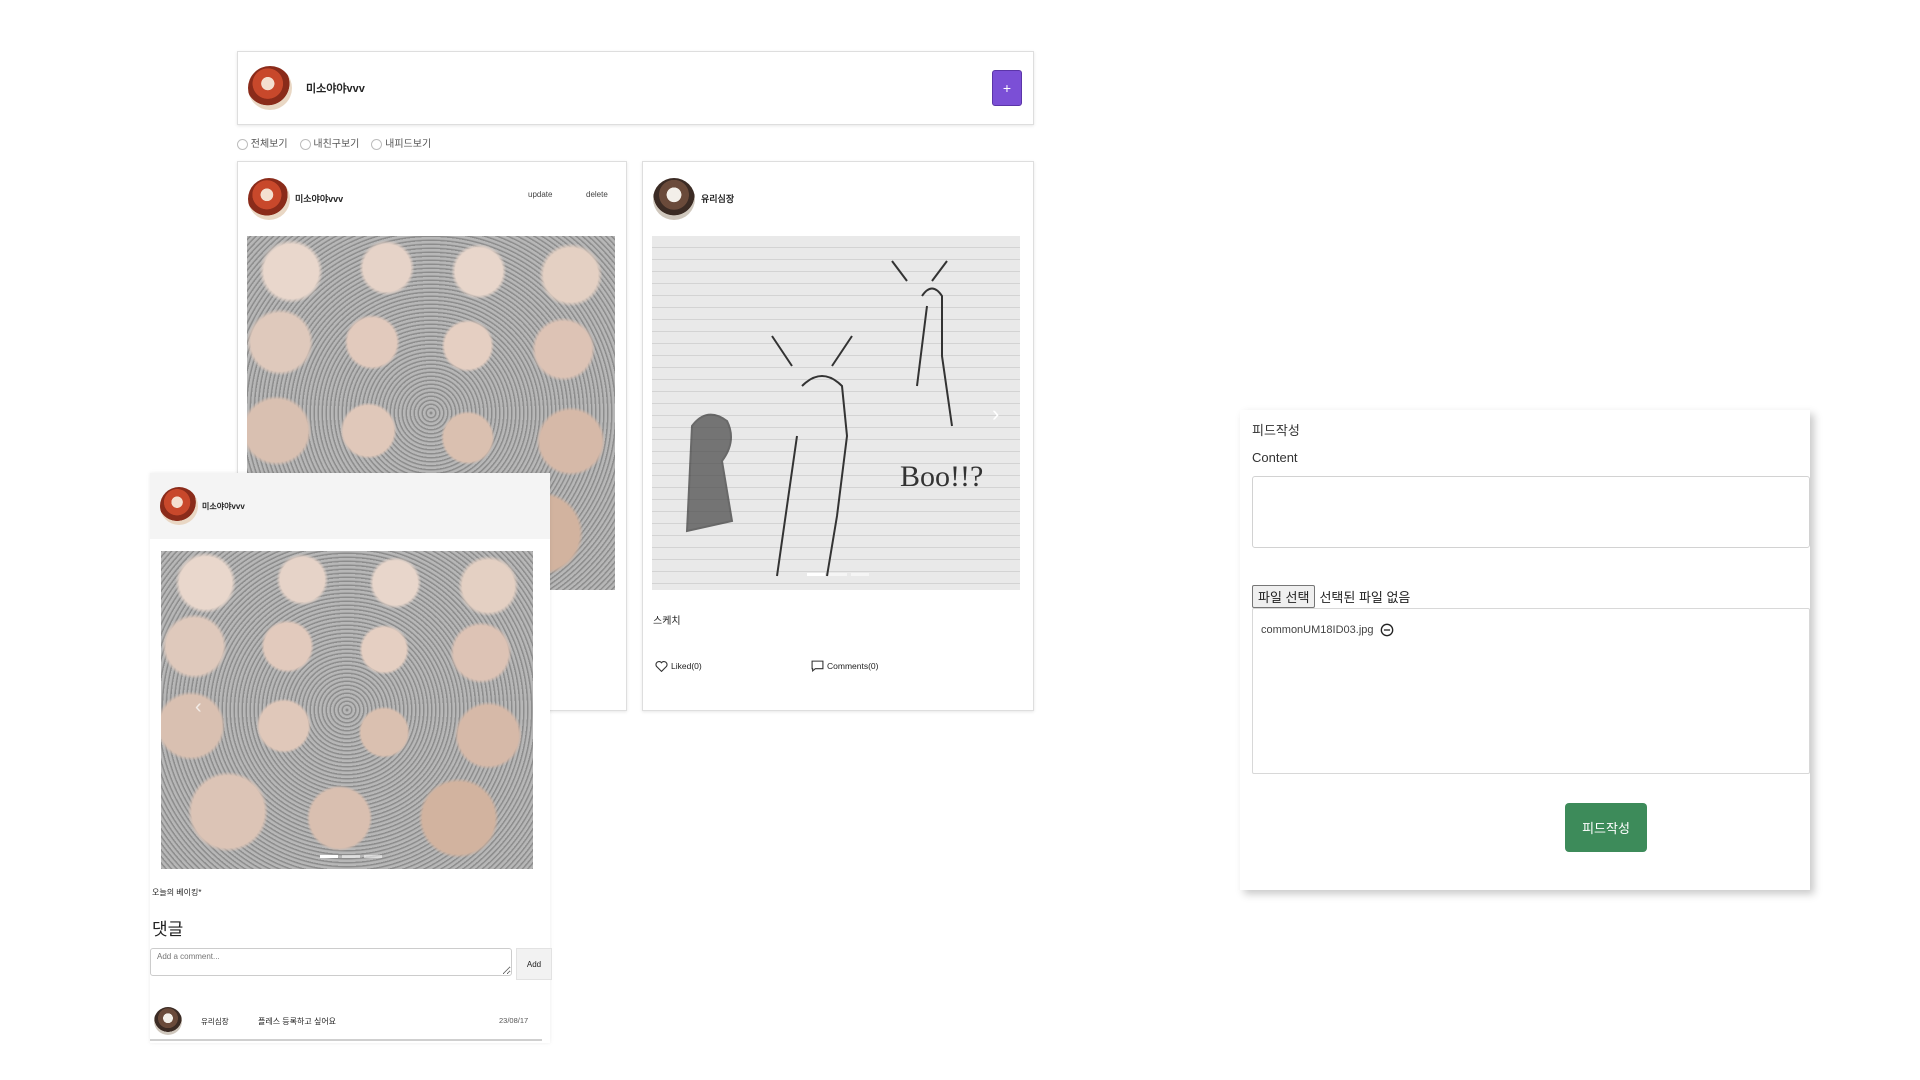  Describe the element at coordinates (346, 1022) in the screenshot. I see `comment-row: 유리심장 플레스 등록하고 싶어요 23/08/17` at that location.